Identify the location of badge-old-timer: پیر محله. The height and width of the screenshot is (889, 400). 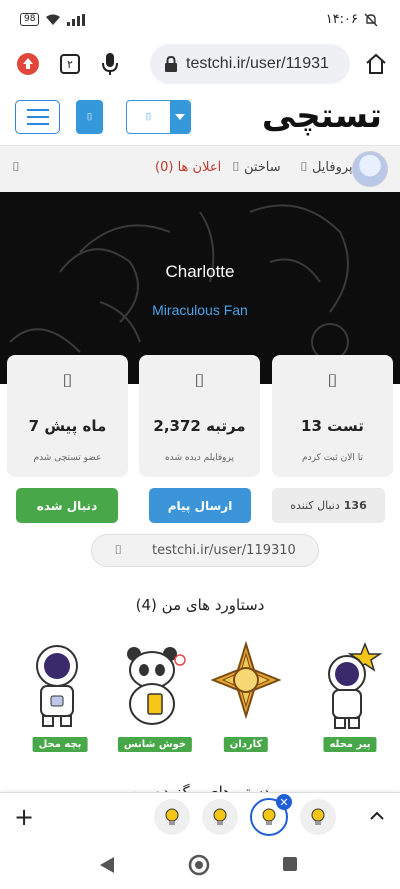
(350, 696).